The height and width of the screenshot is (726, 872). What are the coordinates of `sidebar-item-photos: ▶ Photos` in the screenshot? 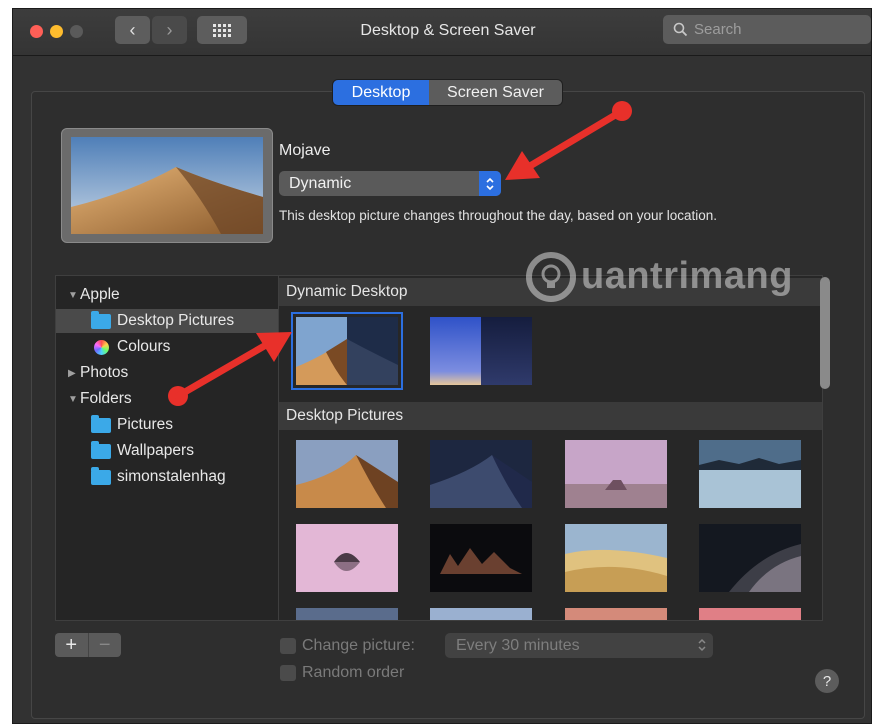 It's located at (167, 373).